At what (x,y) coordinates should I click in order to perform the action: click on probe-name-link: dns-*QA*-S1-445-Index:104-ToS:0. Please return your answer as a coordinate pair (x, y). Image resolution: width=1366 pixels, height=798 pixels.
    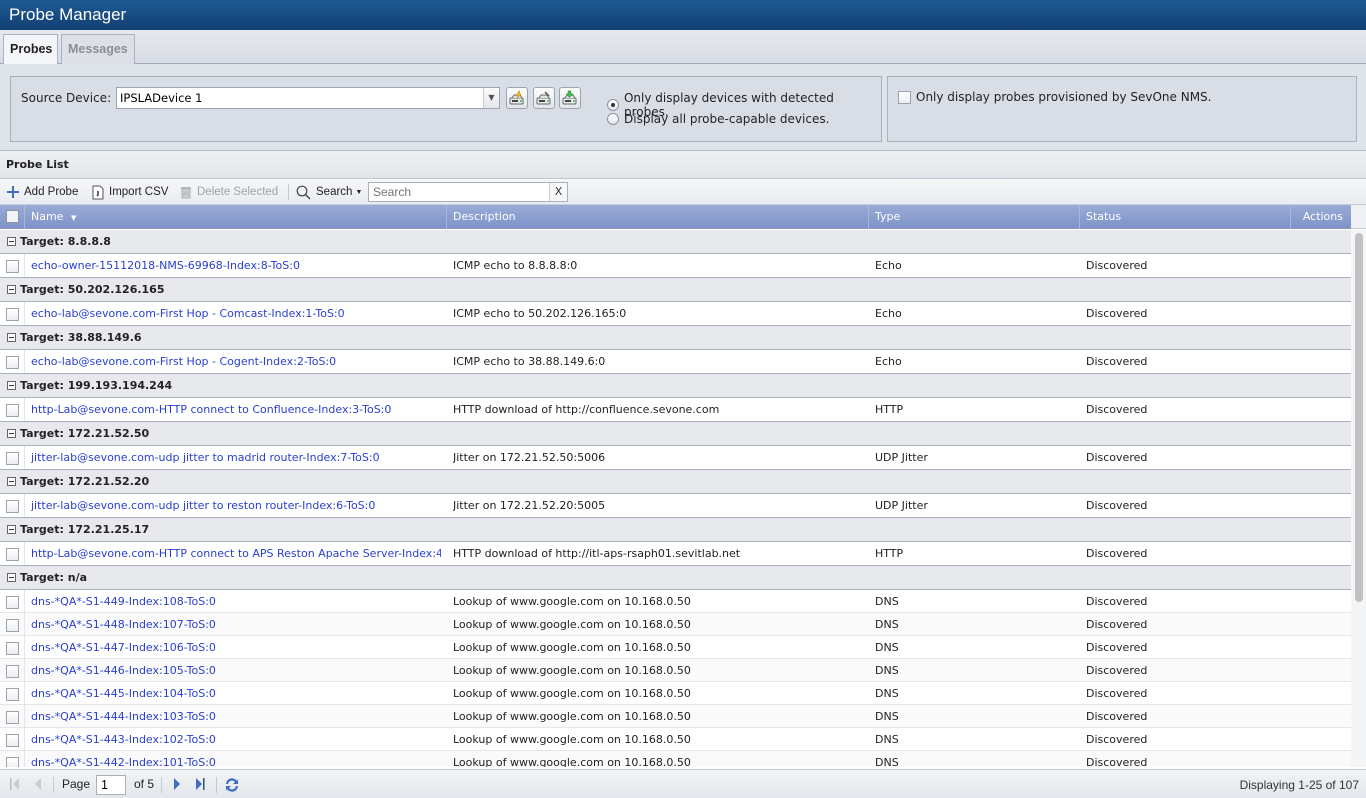
    Looking at the image, I should click on (236, 693).